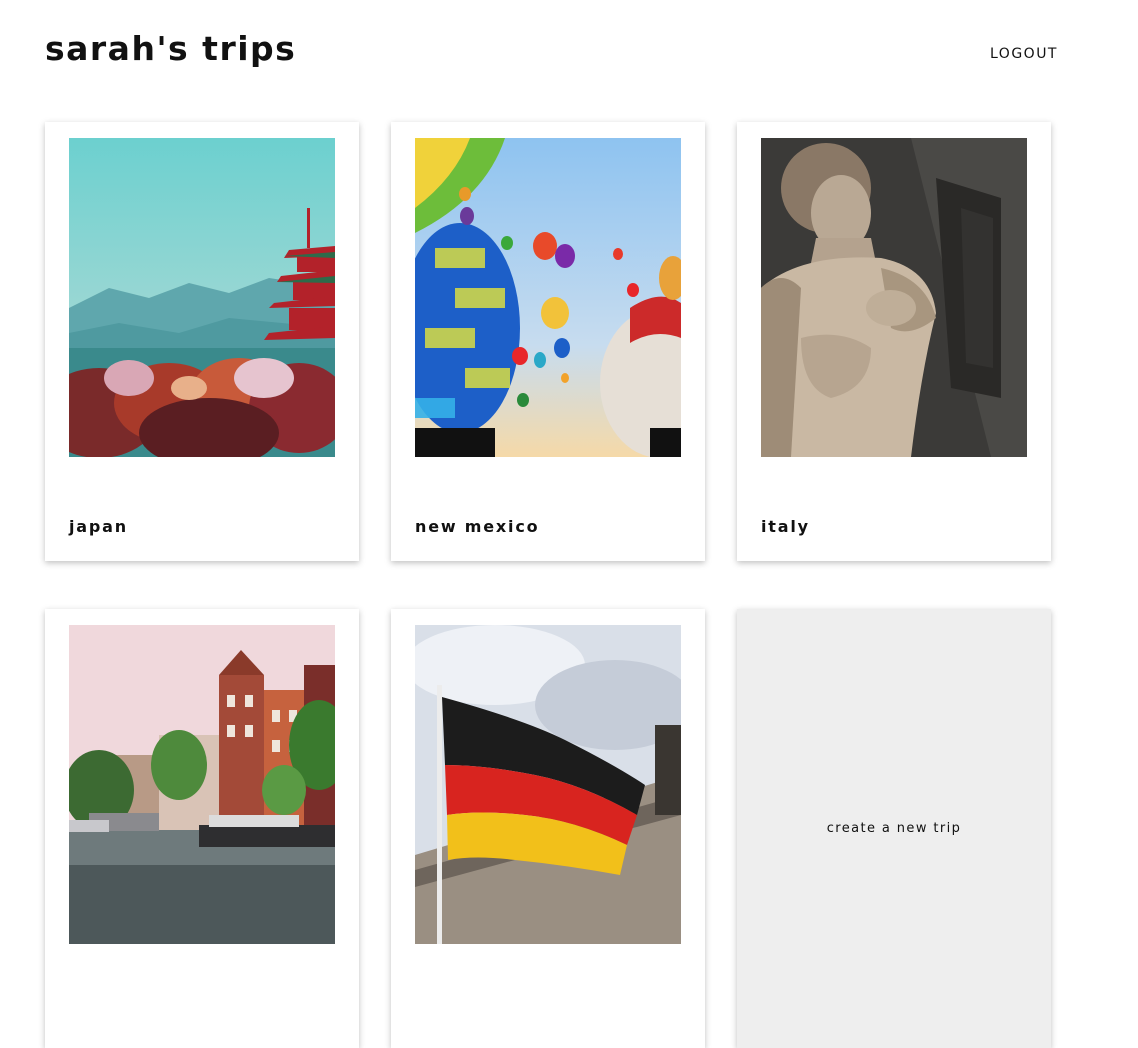  Describe the element at coordinates (1024, 54) in the screenshot. I see `logout-button: LOGOUT` at that location.